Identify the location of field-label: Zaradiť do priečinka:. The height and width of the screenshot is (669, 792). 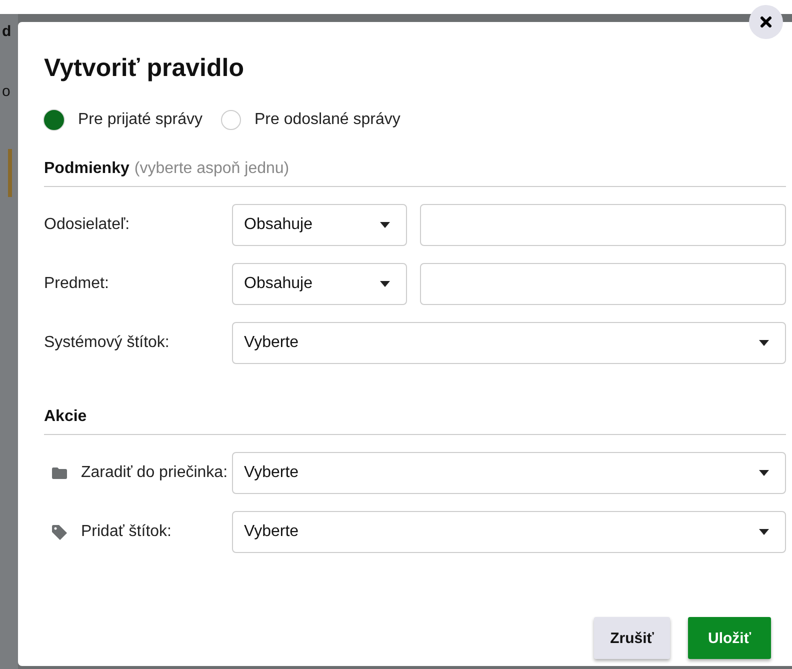
(154, 473).